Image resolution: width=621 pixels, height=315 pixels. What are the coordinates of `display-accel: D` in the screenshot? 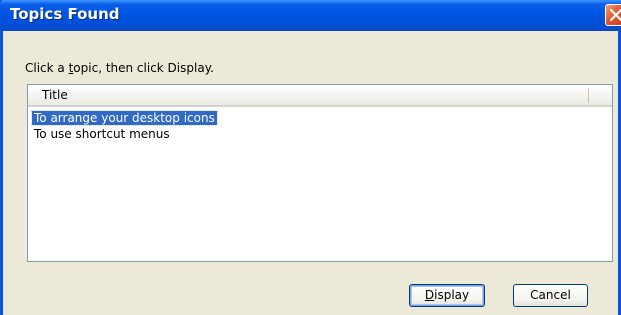 It's located at (429, 295).